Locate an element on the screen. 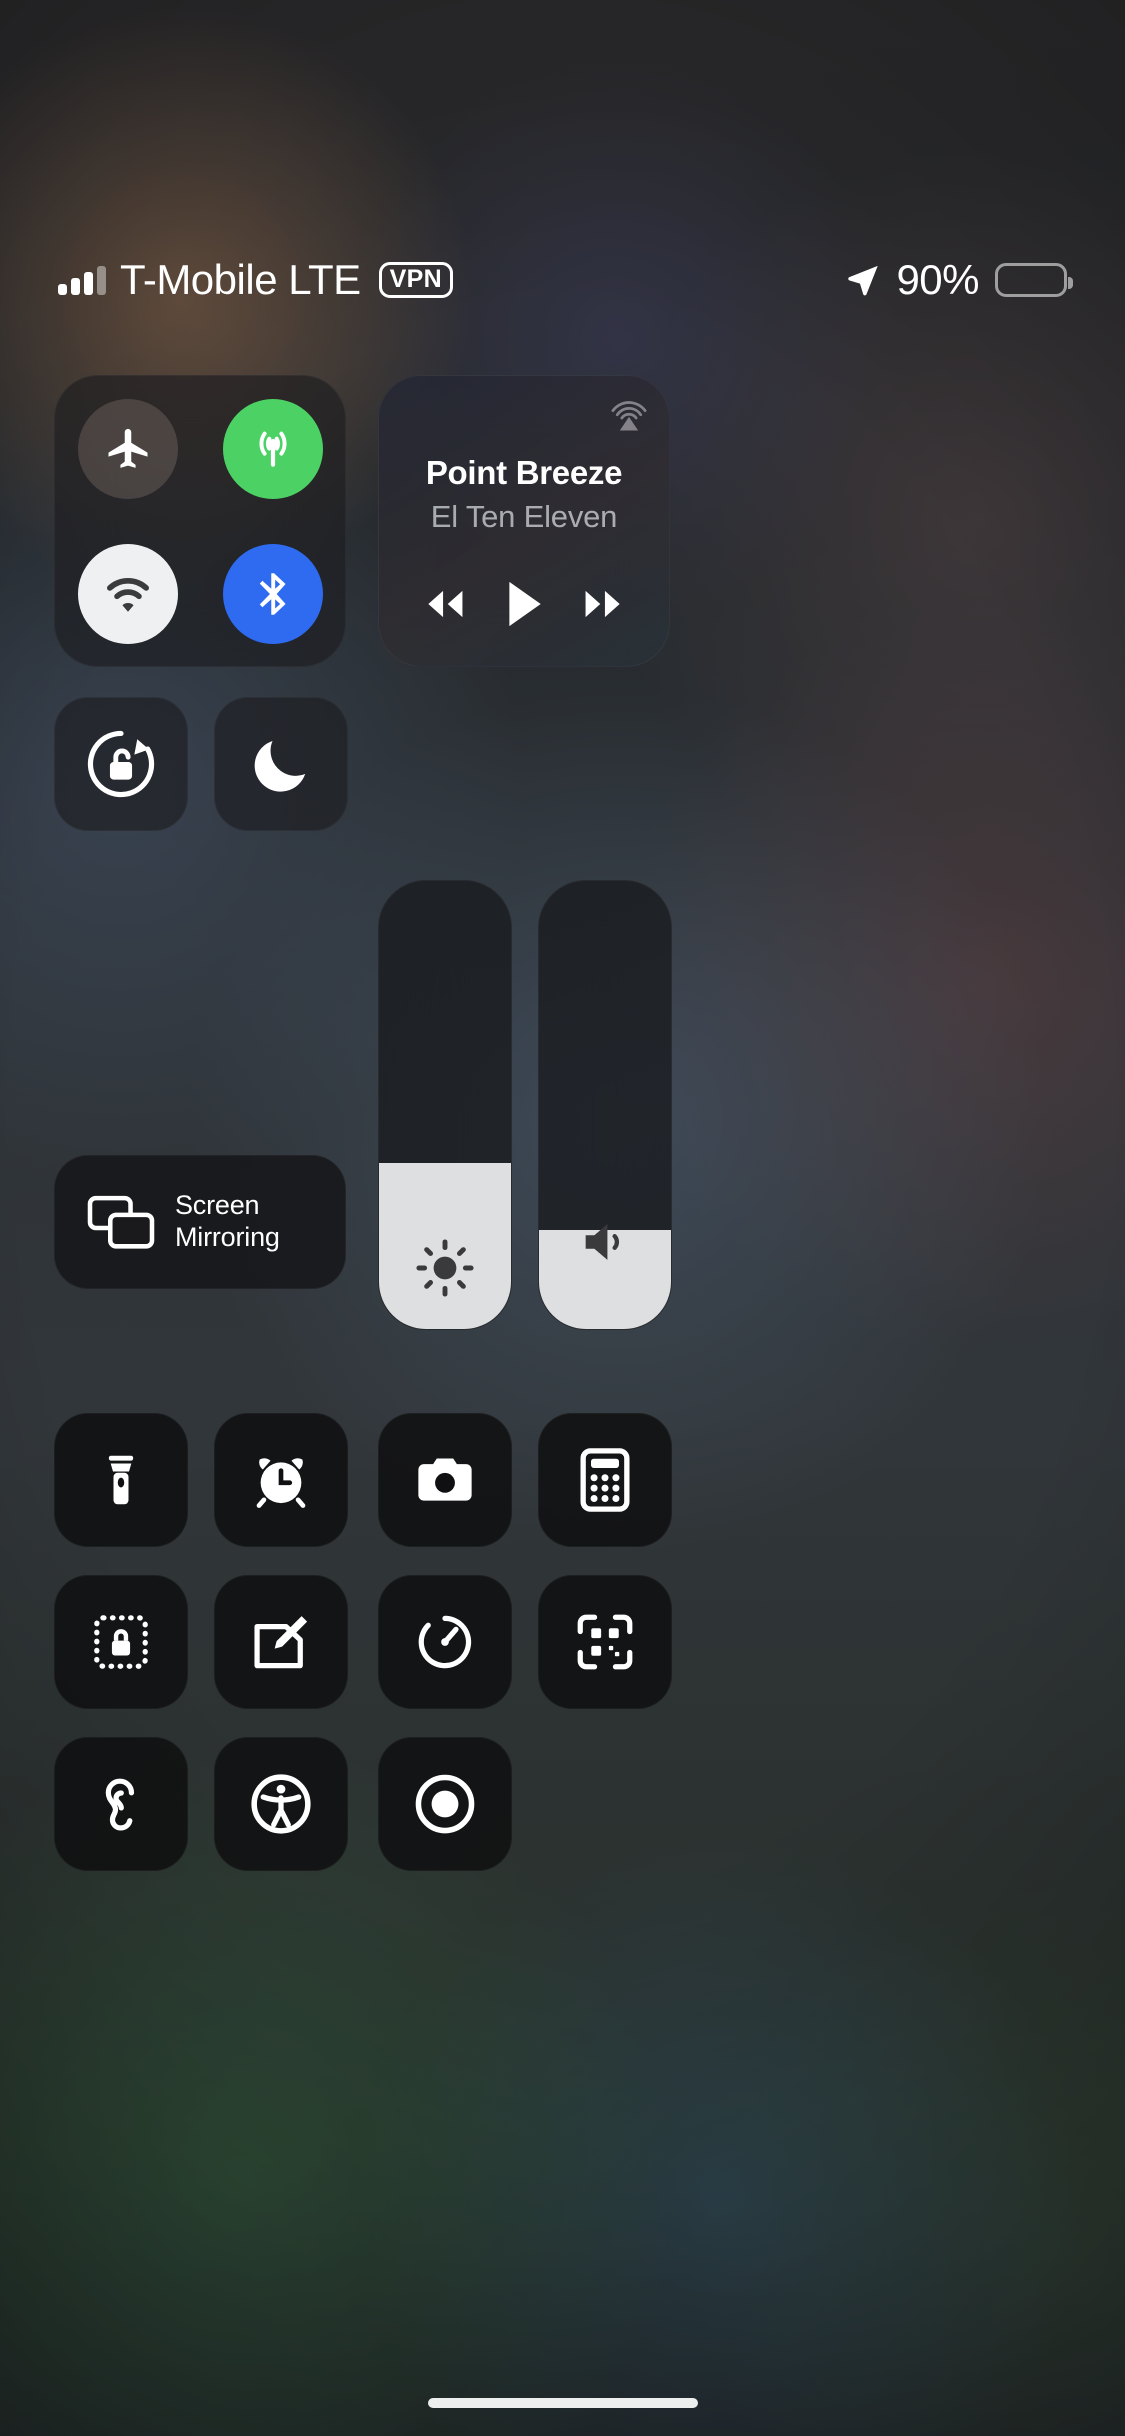 The height and width of the screenshot is (2436, 1125). bluetooth-button is located at coordinates (272, 593).